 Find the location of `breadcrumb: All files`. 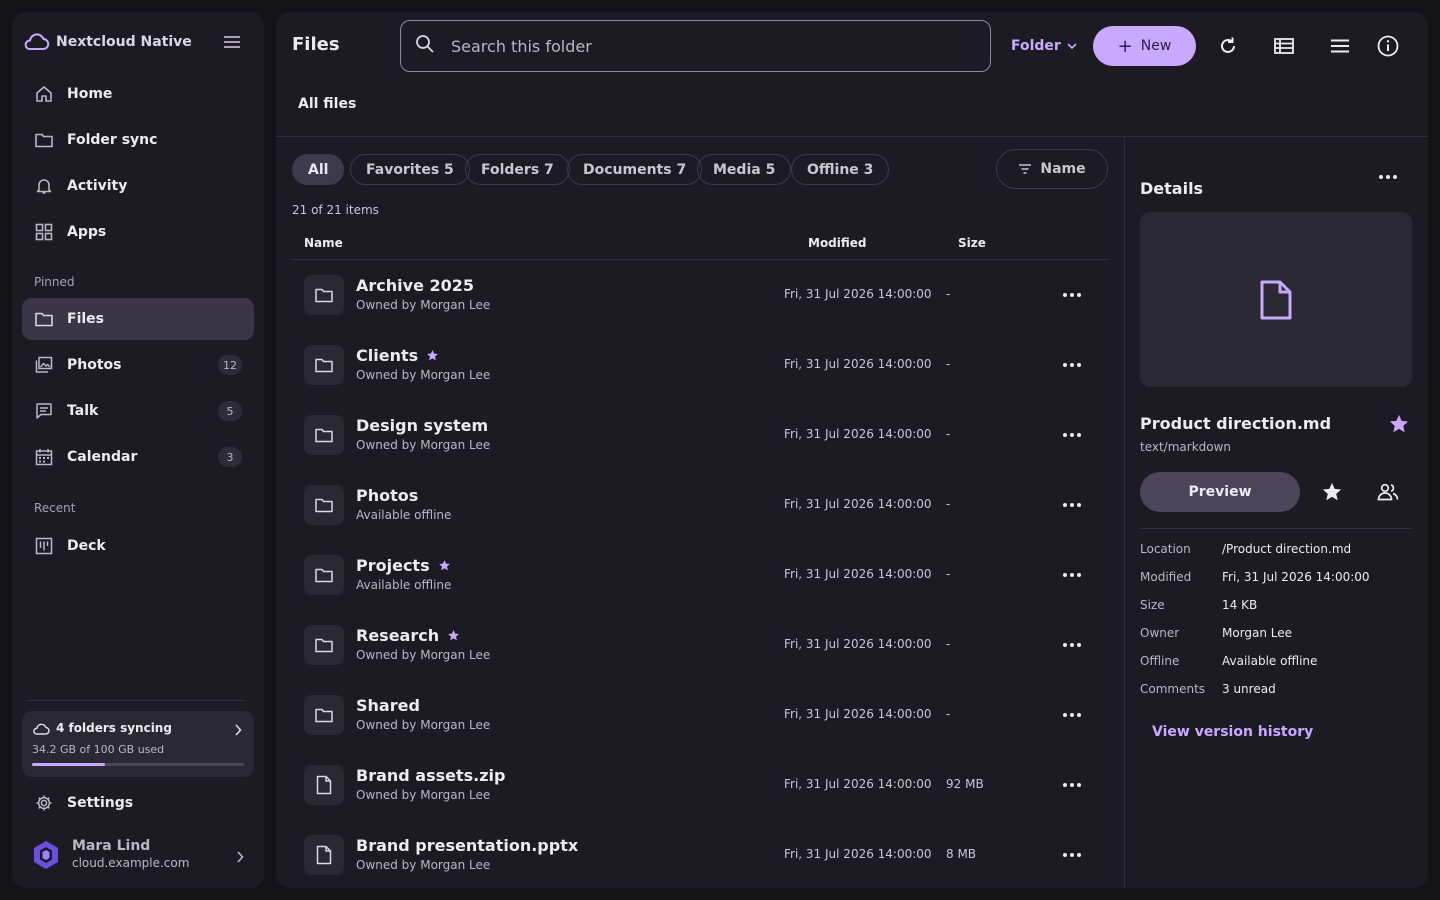

breadcrumb: All files is located at coordinates (327, 104).